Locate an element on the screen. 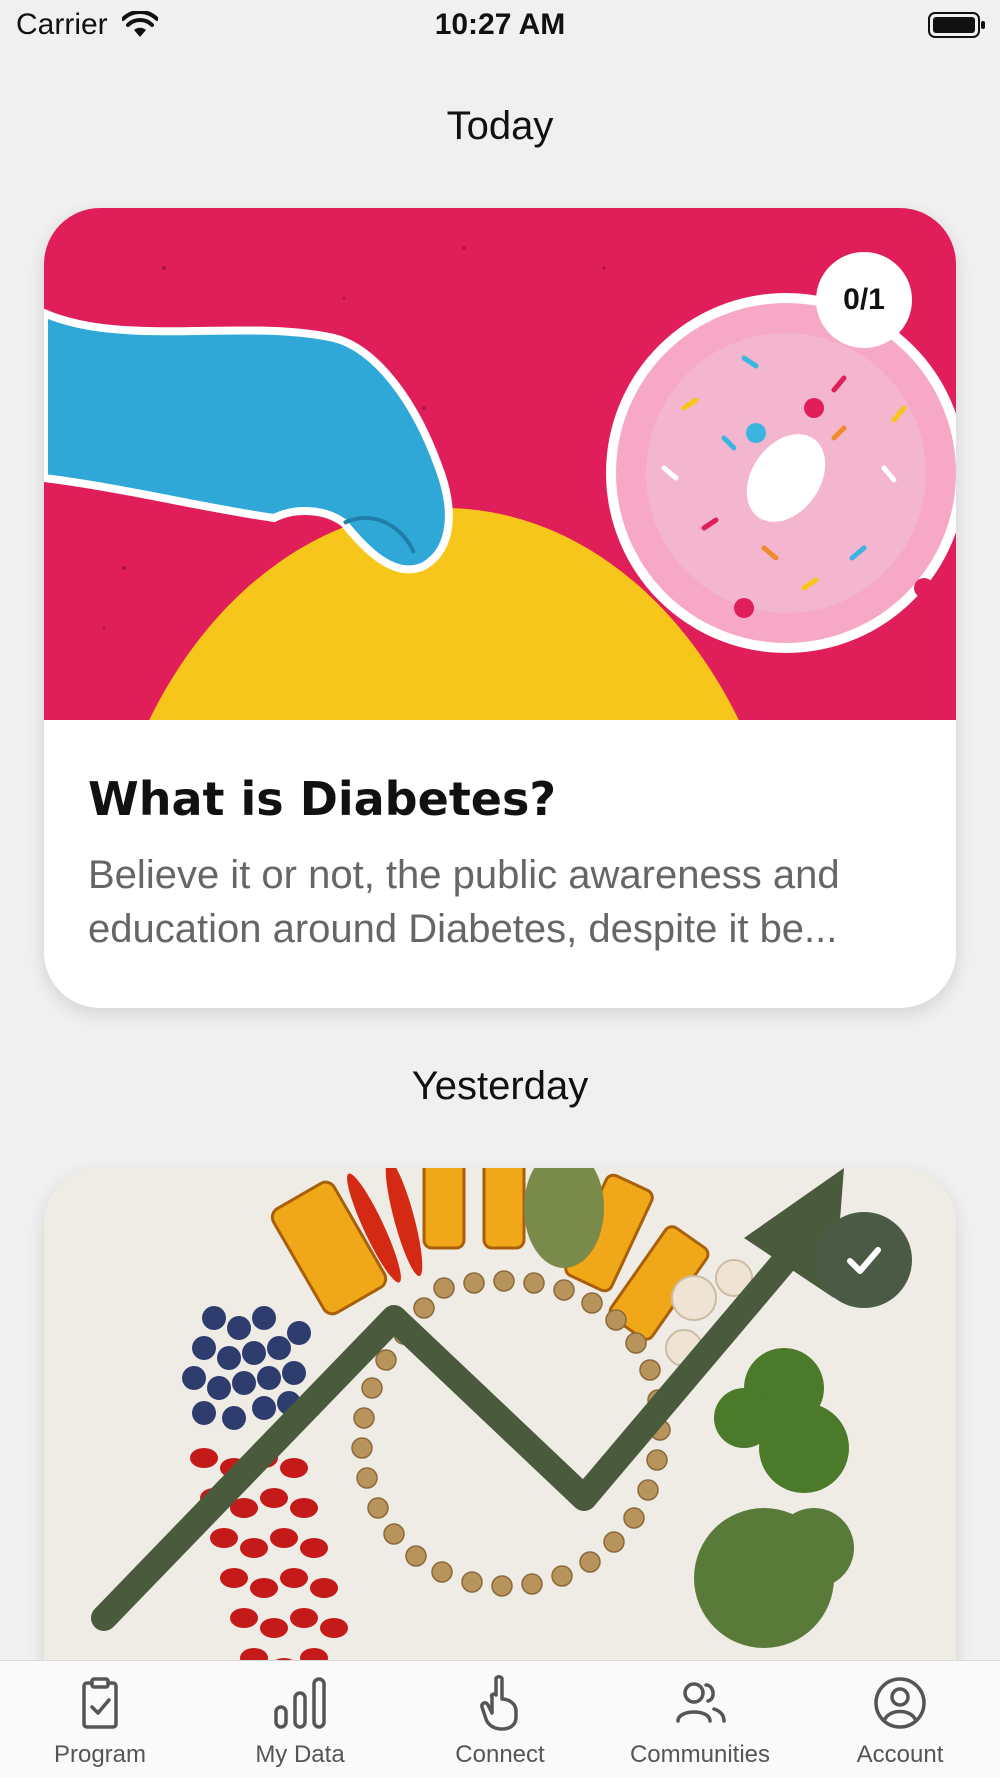 The height and width of the screenshot is (1778, 1000). completed-badge is located at coordinates (864, 1260).